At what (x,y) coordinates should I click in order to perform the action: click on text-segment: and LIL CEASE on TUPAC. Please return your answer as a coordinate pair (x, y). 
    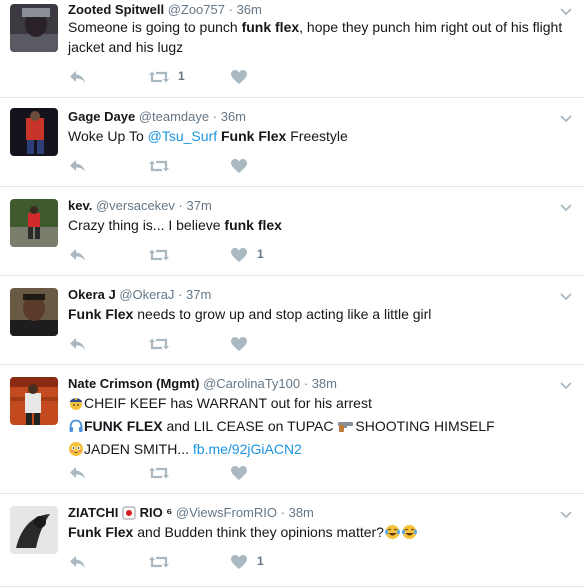
    Looking at the image, I should click on (250, 426).